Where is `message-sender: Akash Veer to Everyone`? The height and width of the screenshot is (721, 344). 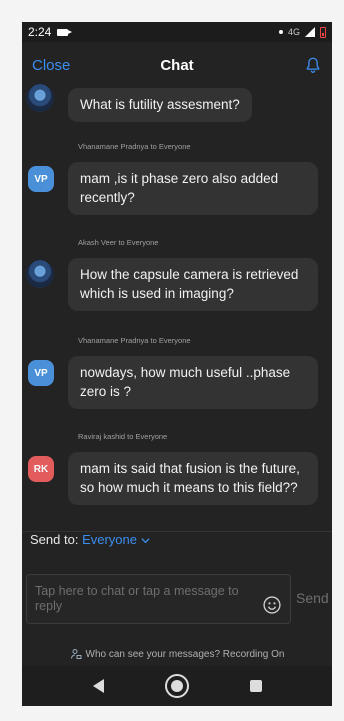
message-sender: Akash Veer to Everyone is located at coordinates (118, 242).